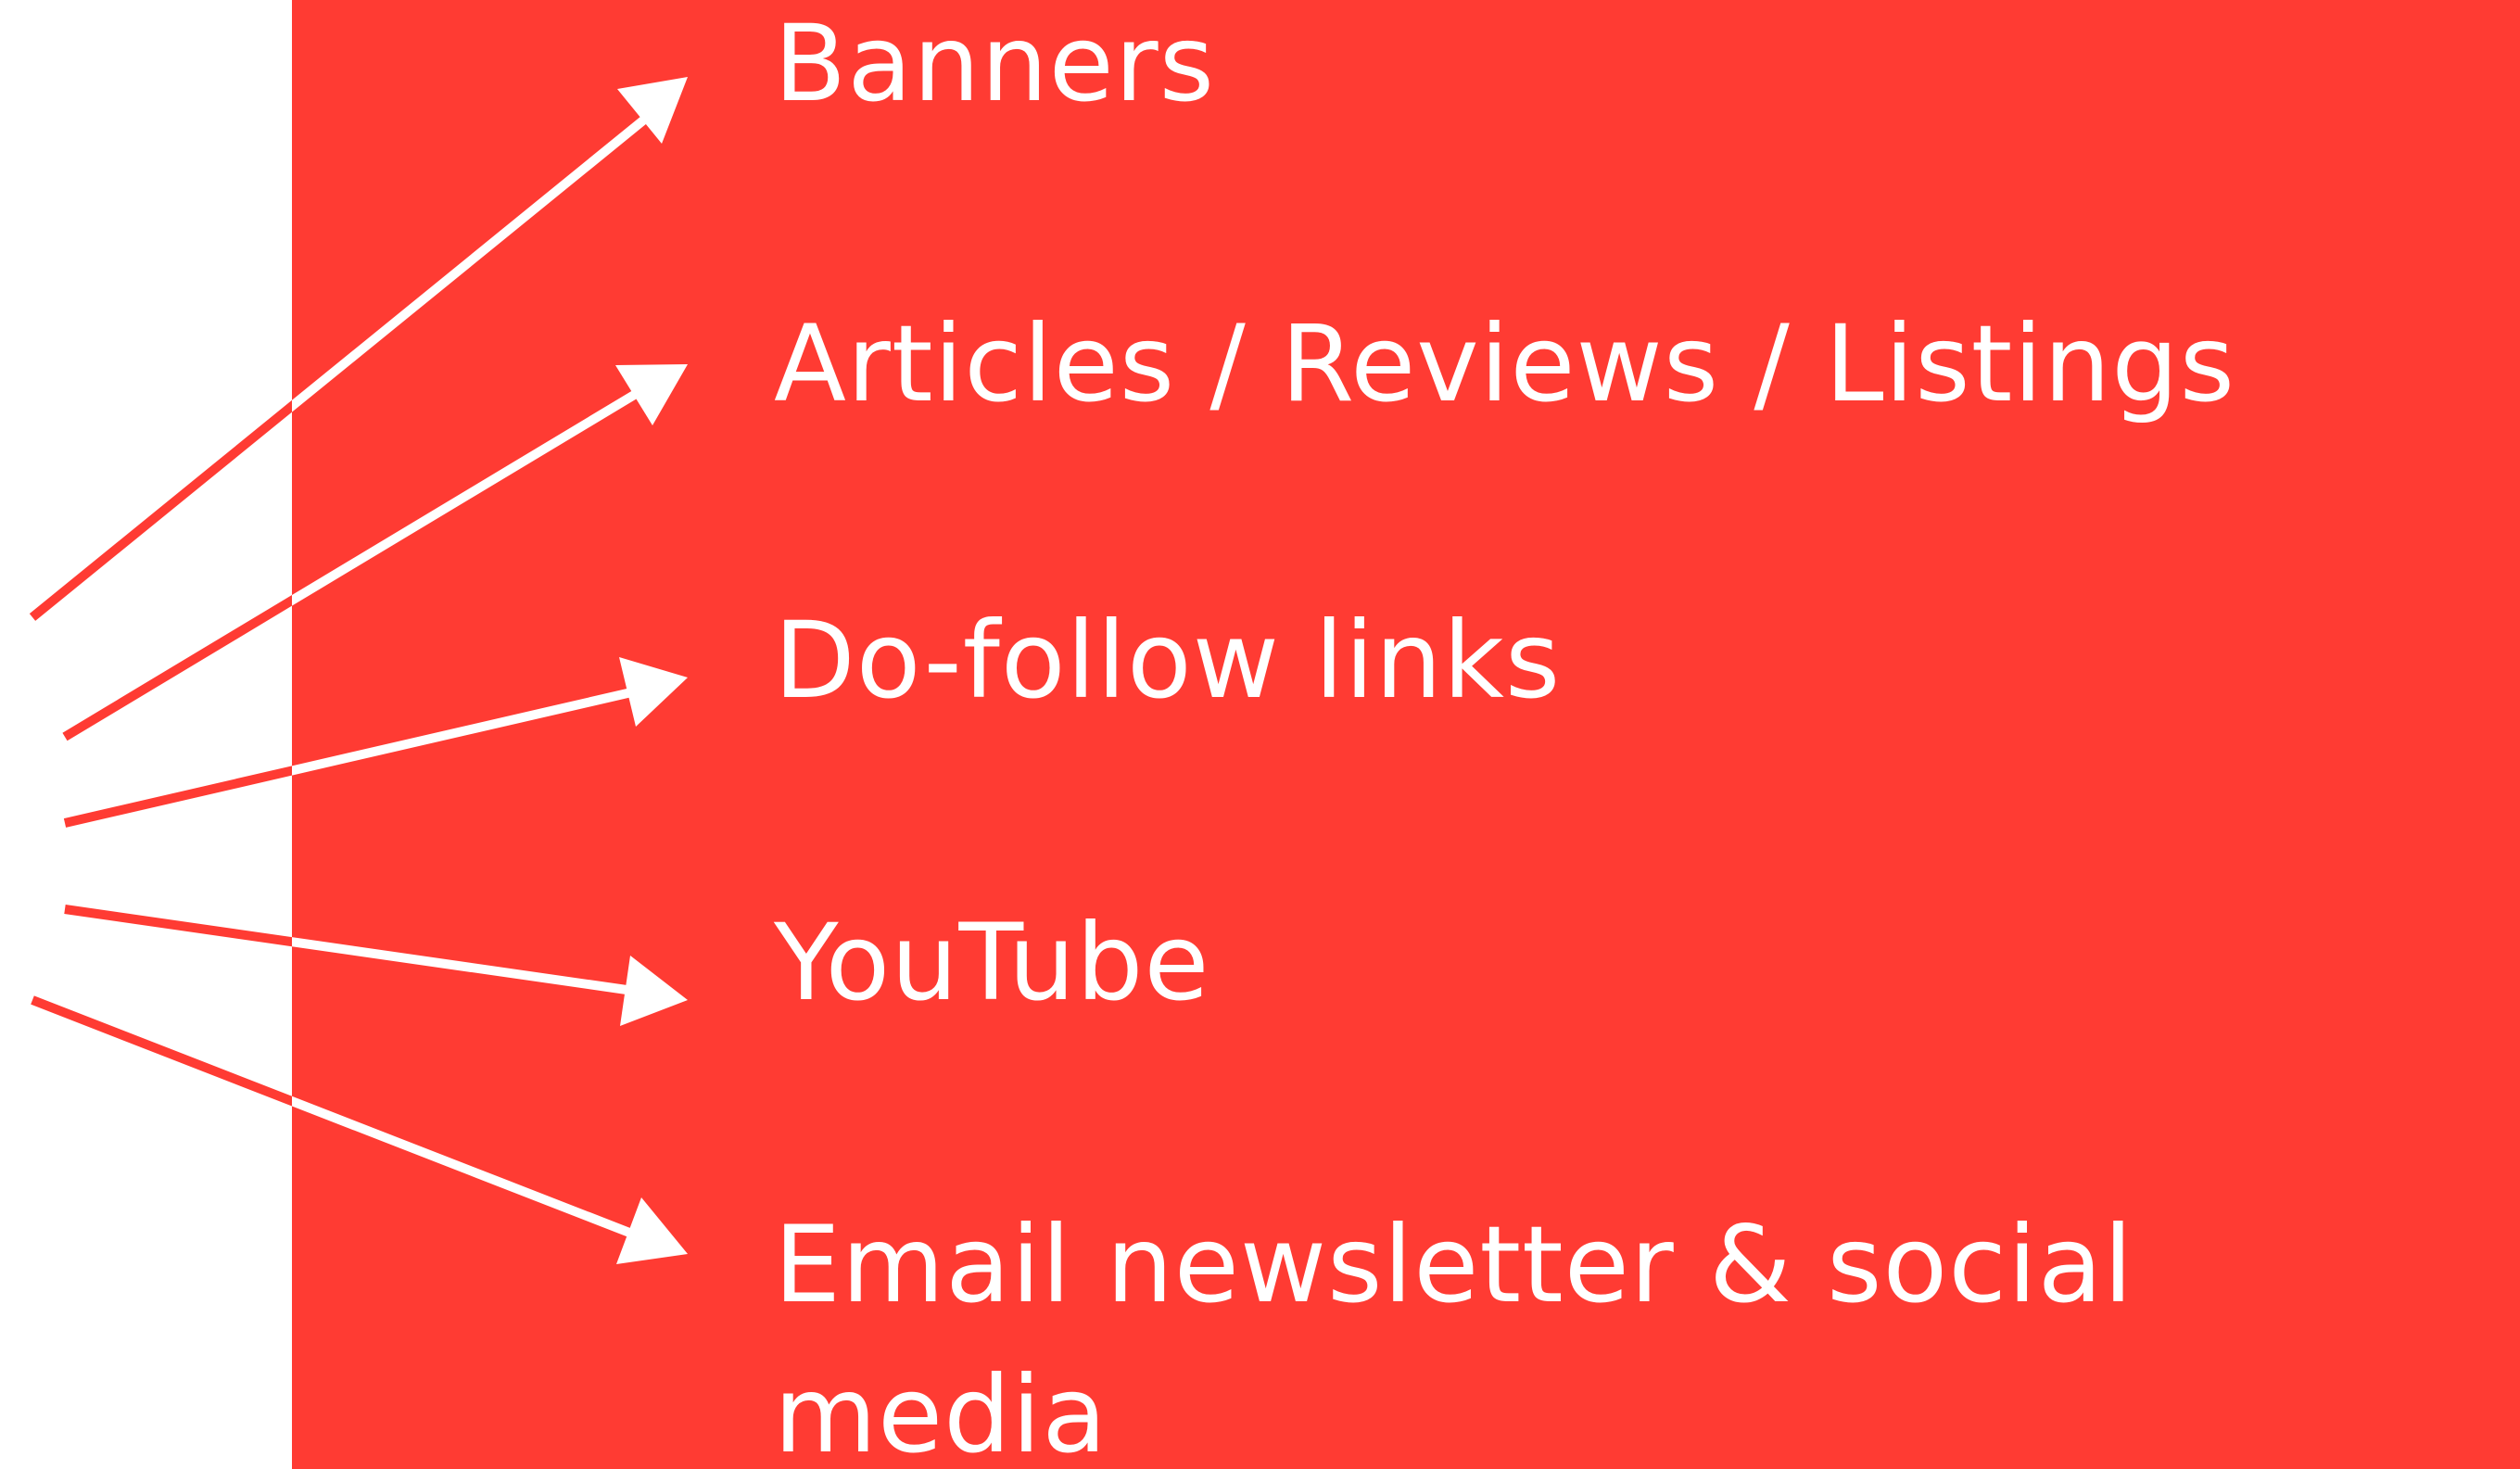  What do you see at coordinates (1504, 363) in the screenshot?
I see `label-articles-reviews-listings: Articles / Reviews / Listings` at bounding box center [1504, 363].